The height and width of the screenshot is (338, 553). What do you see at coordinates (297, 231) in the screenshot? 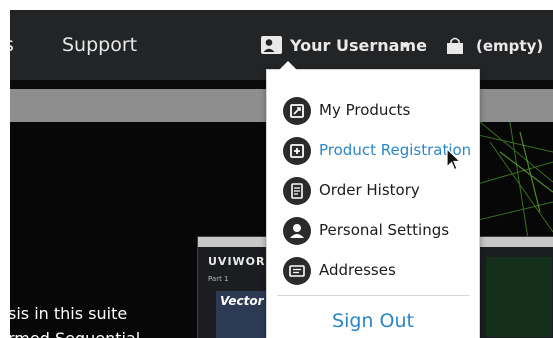
I see `person-icon` at bounding box center [297, 231].